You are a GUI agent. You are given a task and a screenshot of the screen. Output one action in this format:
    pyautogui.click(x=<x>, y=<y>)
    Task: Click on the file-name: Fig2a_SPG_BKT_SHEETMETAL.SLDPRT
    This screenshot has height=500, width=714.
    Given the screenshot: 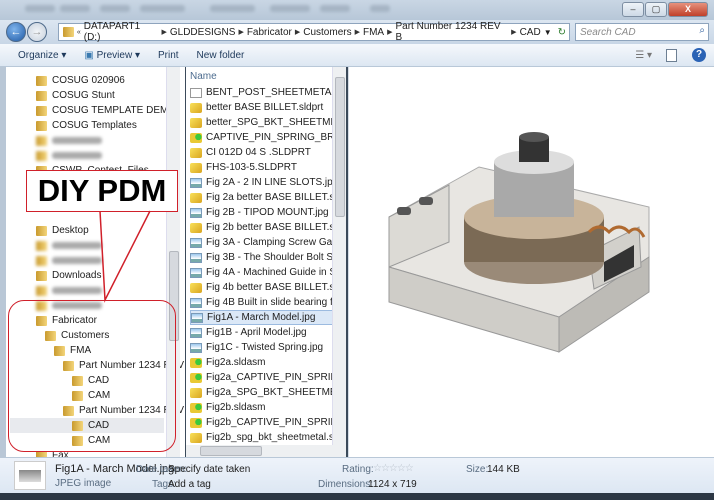 What is the action you would take?
    pyautogui.click(x=274, y=392)
    